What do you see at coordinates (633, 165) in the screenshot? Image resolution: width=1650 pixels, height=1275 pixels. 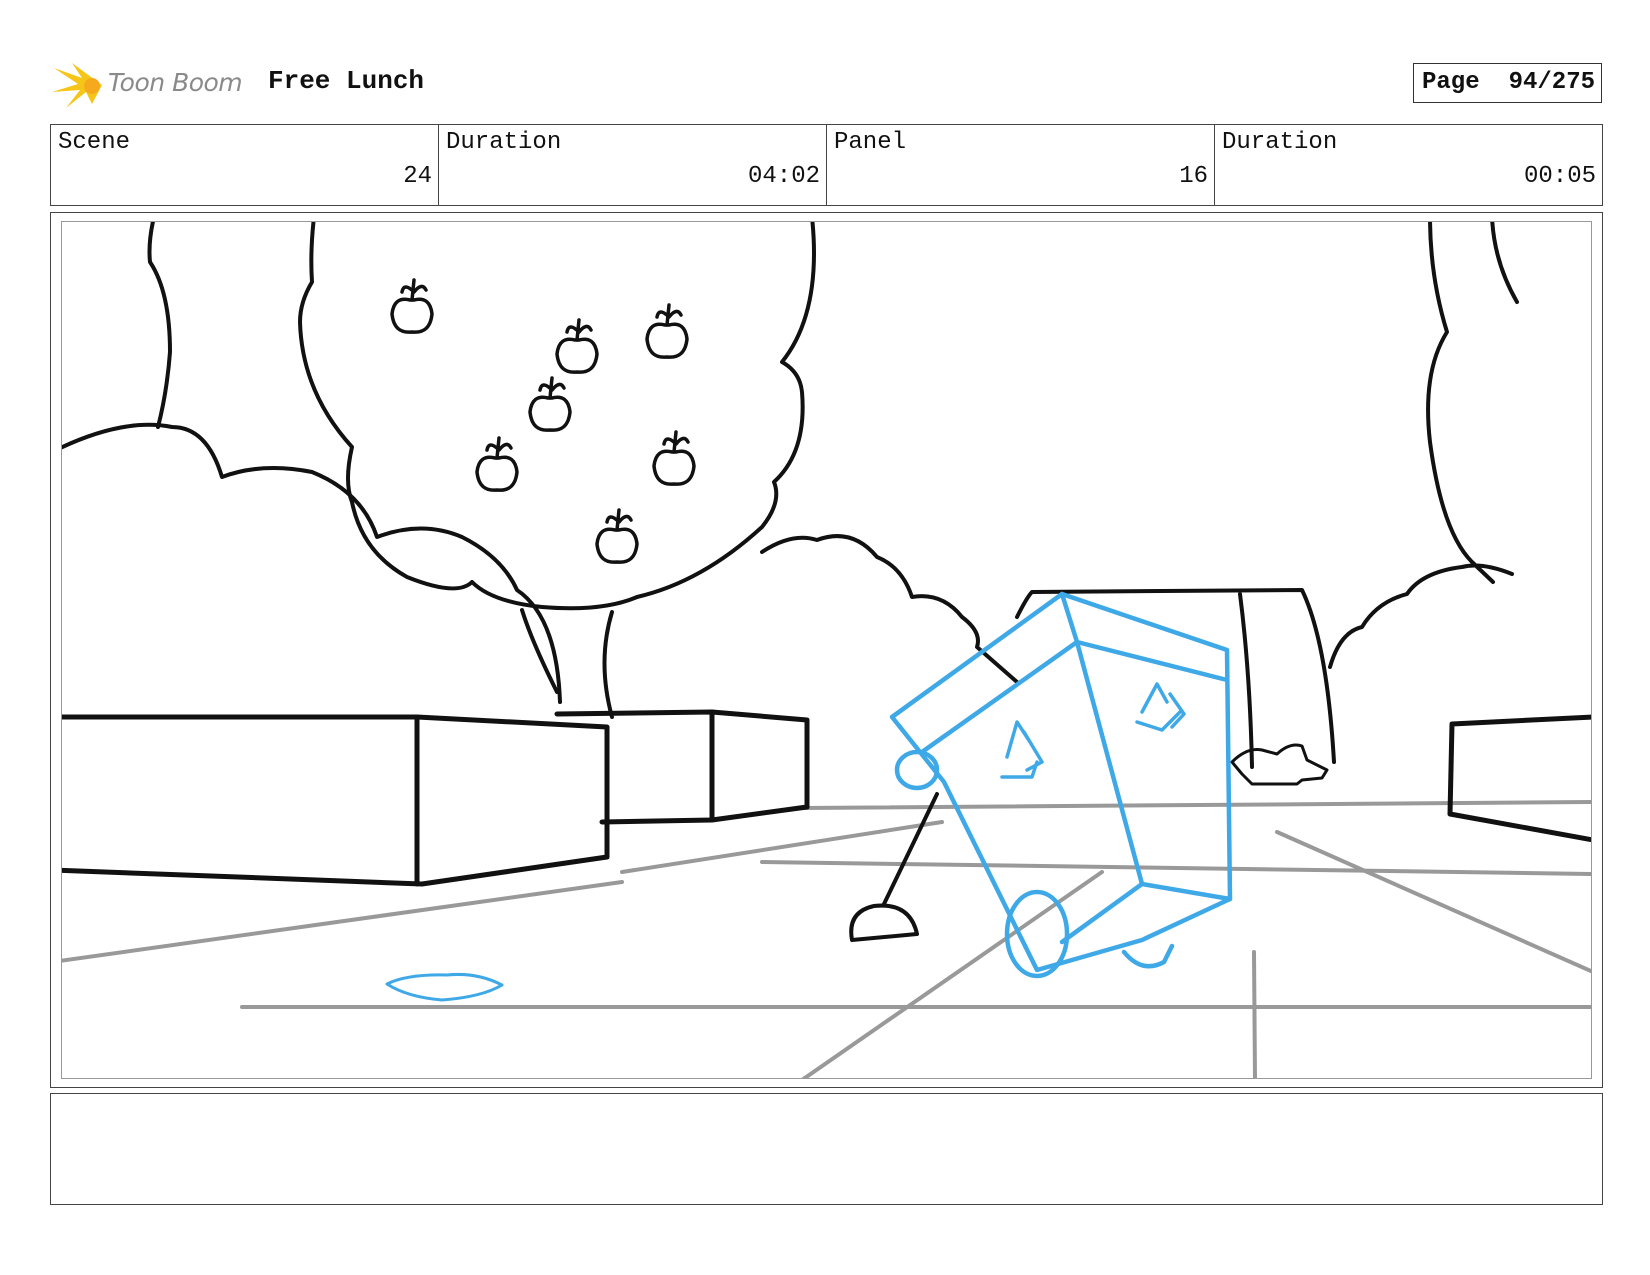 I see `scene-duration-cell: Duration 04:02` at bounding box center [633, 165].